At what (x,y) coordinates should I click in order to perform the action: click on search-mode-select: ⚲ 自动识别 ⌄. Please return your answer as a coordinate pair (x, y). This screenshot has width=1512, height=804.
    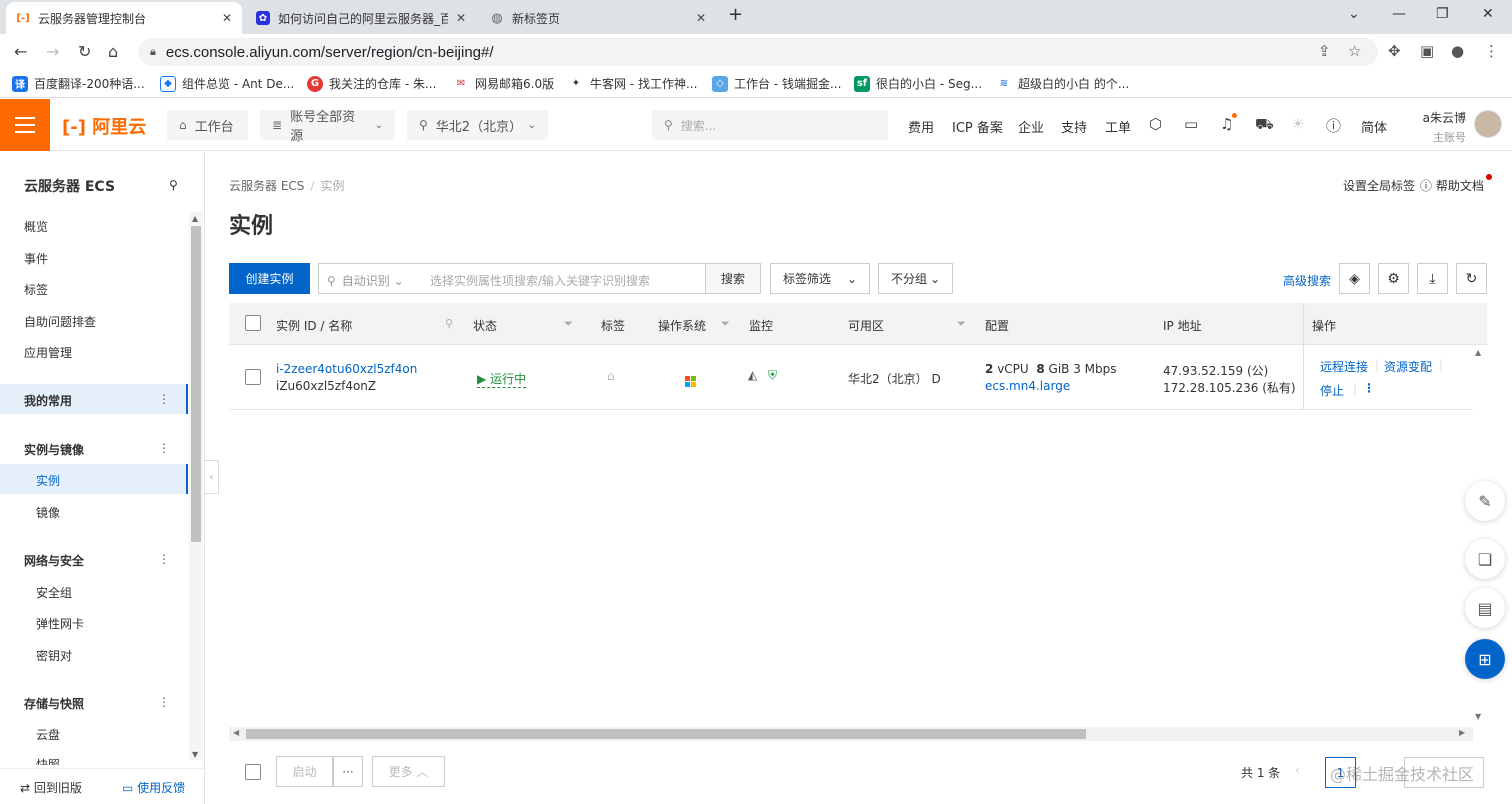
    Looking at the image, I should click on (365, 280).